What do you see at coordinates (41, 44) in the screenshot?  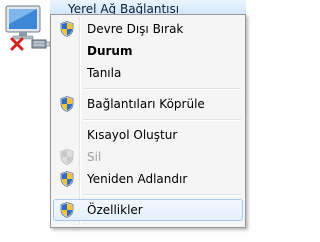 I see `network-cable-icon` at bounding box center [41, 44].